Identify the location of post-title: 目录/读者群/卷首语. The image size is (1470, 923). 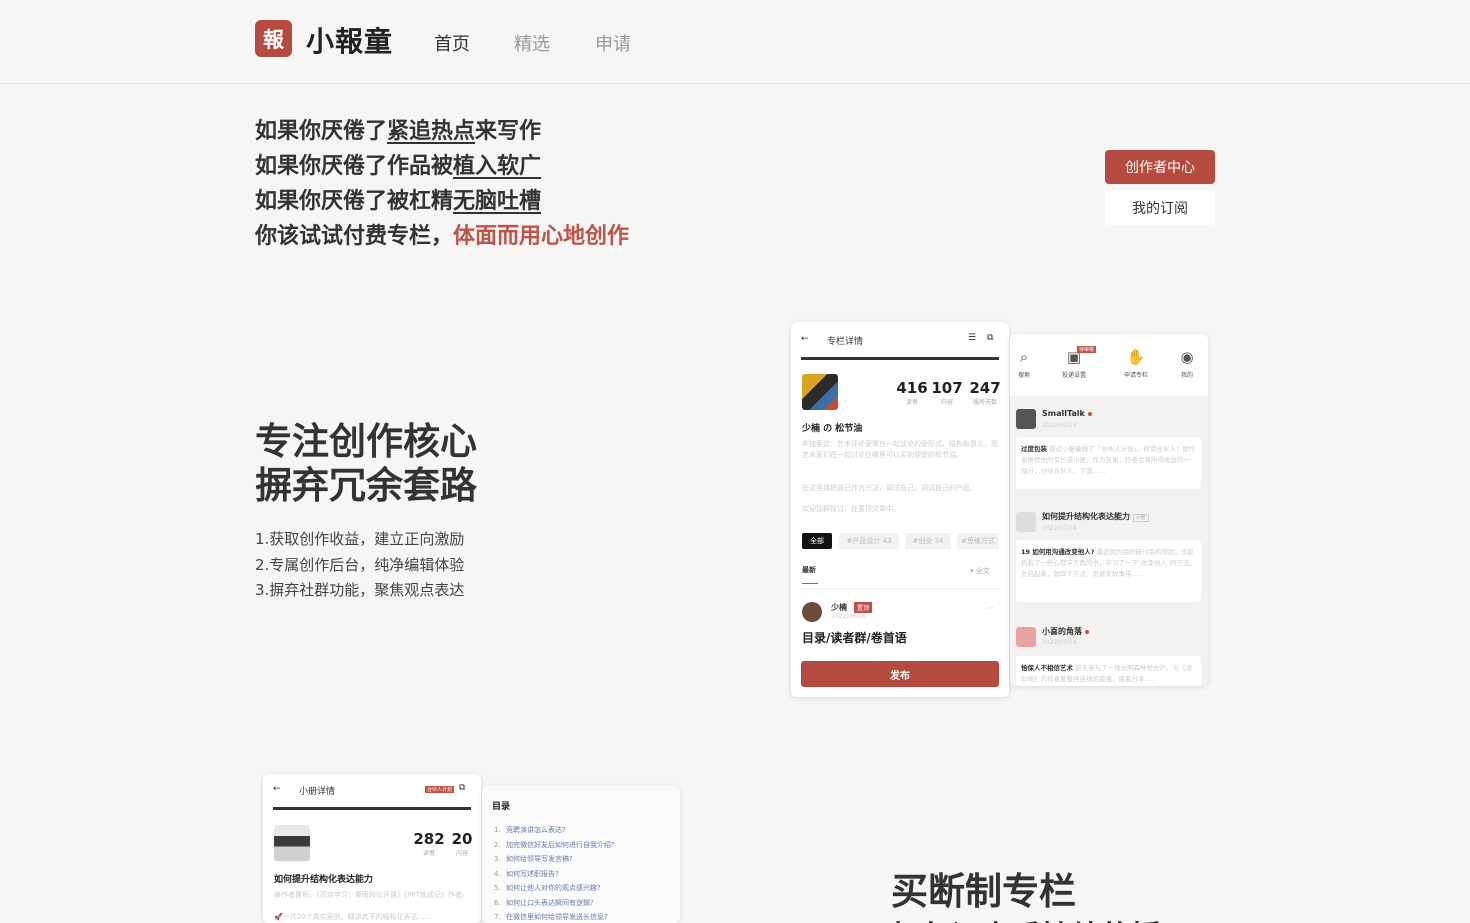
(854, 637).